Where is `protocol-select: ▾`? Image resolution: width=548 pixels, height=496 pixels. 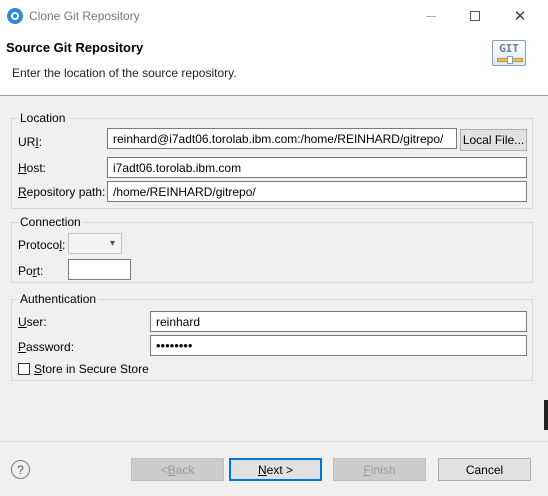
protocol-select: ▾ is located at coordinates (95, 243).